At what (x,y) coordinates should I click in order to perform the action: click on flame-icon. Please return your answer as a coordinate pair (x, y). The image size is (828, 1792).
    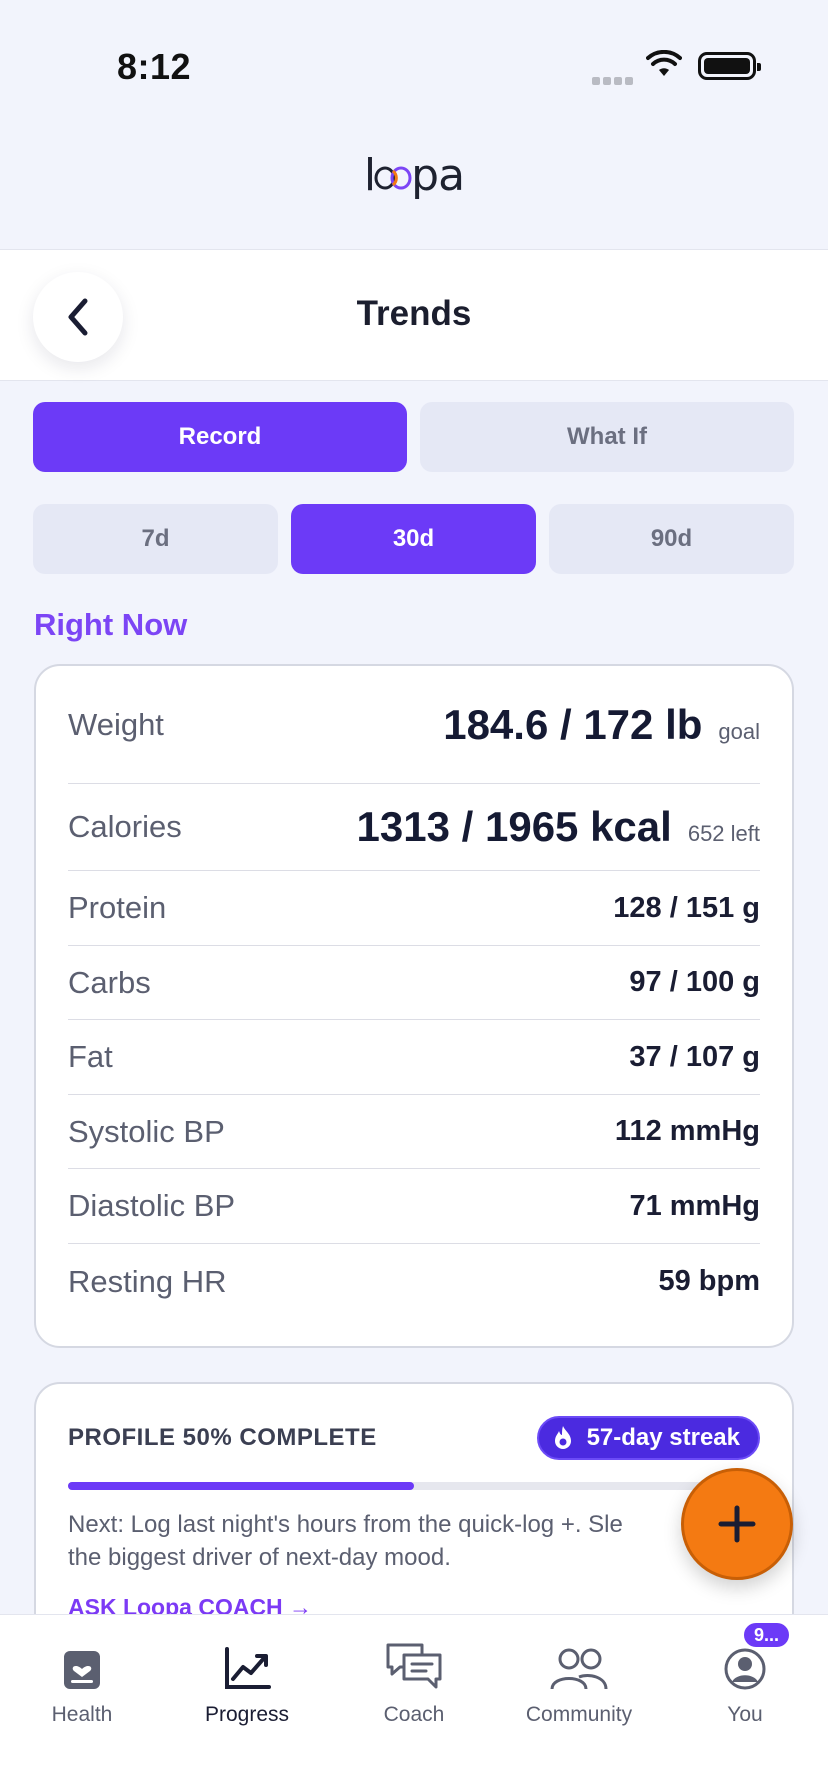
    Looking at the image, I should click on (562, 1437).